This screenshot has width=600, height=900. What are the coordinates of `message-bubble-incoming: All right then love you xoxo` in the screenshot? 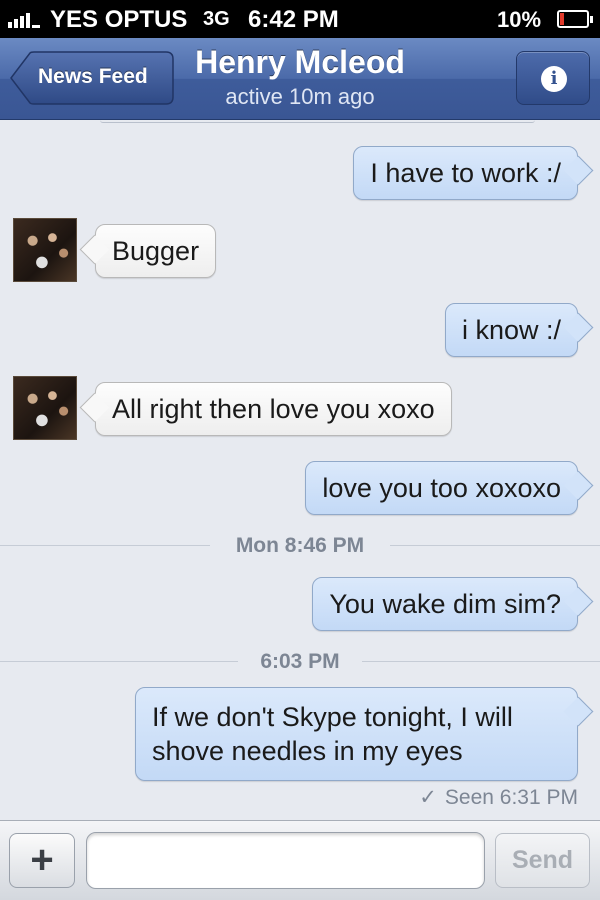 It's located at (273, 409).